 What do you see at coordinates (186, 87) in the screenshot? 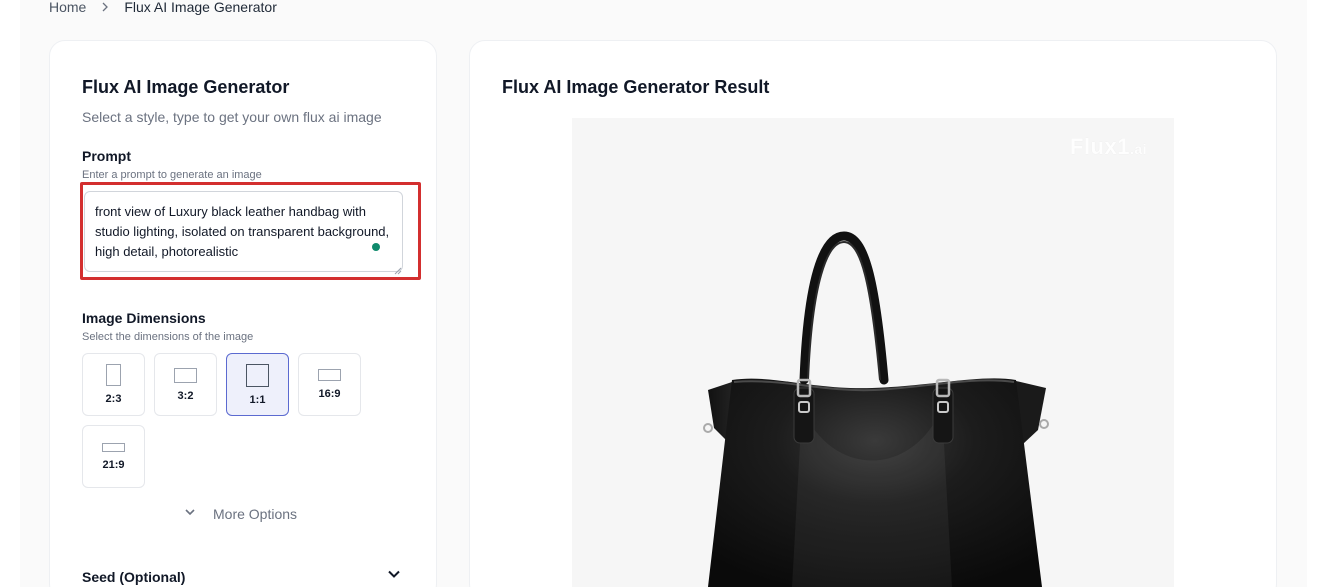
I see `generator-title: Flux AI Image Generator` at bounding box center [186, 87].